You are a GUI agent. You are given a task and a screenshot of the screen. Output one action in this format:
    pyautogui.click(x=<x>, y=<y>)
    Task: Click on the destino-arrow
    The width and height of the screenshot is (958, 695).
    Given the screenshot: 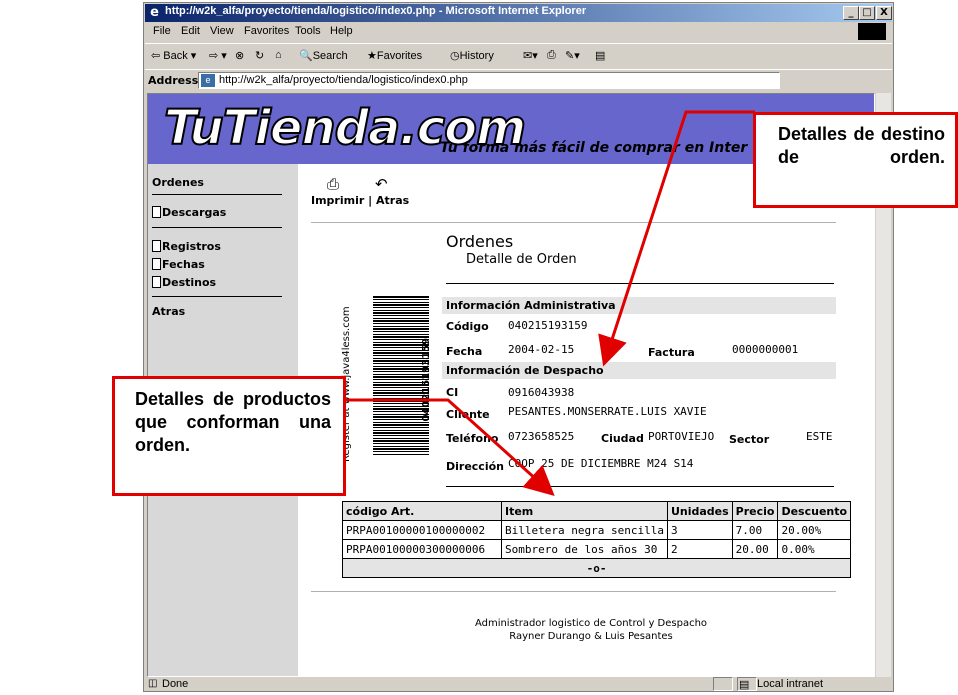 What is the action you would take?
    pyautogui.click(x=676, y=238)
    